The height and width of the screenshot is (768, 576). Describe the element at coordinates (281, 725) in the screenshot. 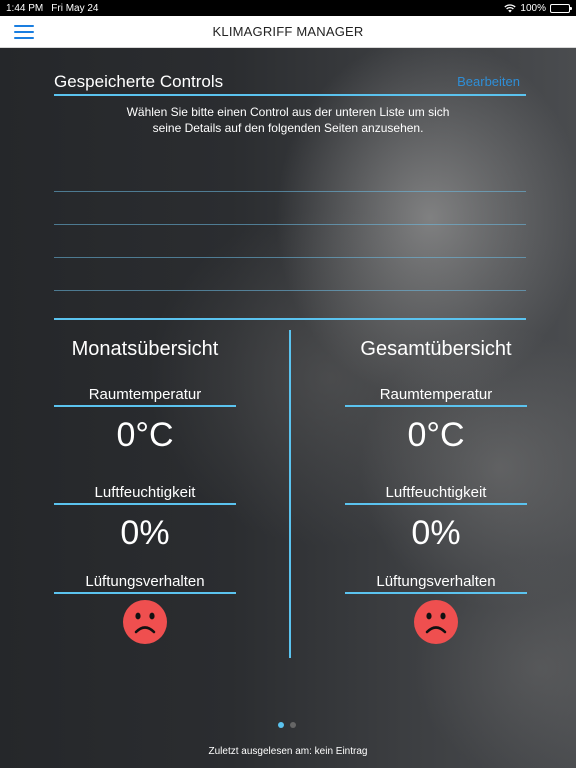

I see `page-dot-active` at that location.